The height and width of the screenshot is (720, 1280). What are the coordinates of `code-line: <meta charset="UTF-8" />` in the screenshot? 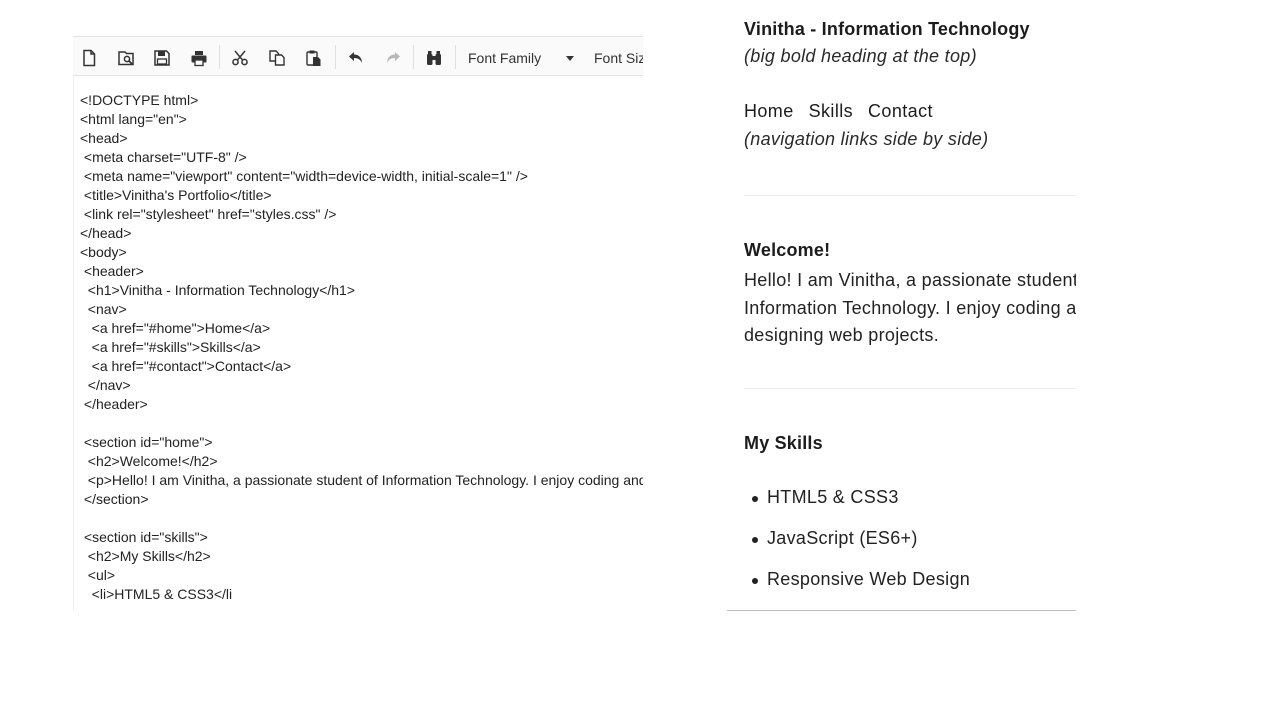 It's located at (361, 157).